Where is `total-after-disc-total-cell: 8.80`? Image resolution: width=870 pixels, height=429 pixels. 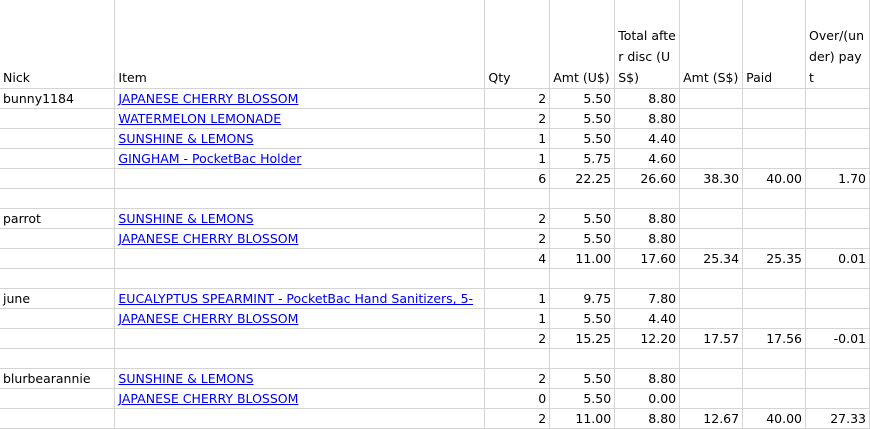
total-after-disc-total-cell: 8.80 is located at coordinates (647, 418).